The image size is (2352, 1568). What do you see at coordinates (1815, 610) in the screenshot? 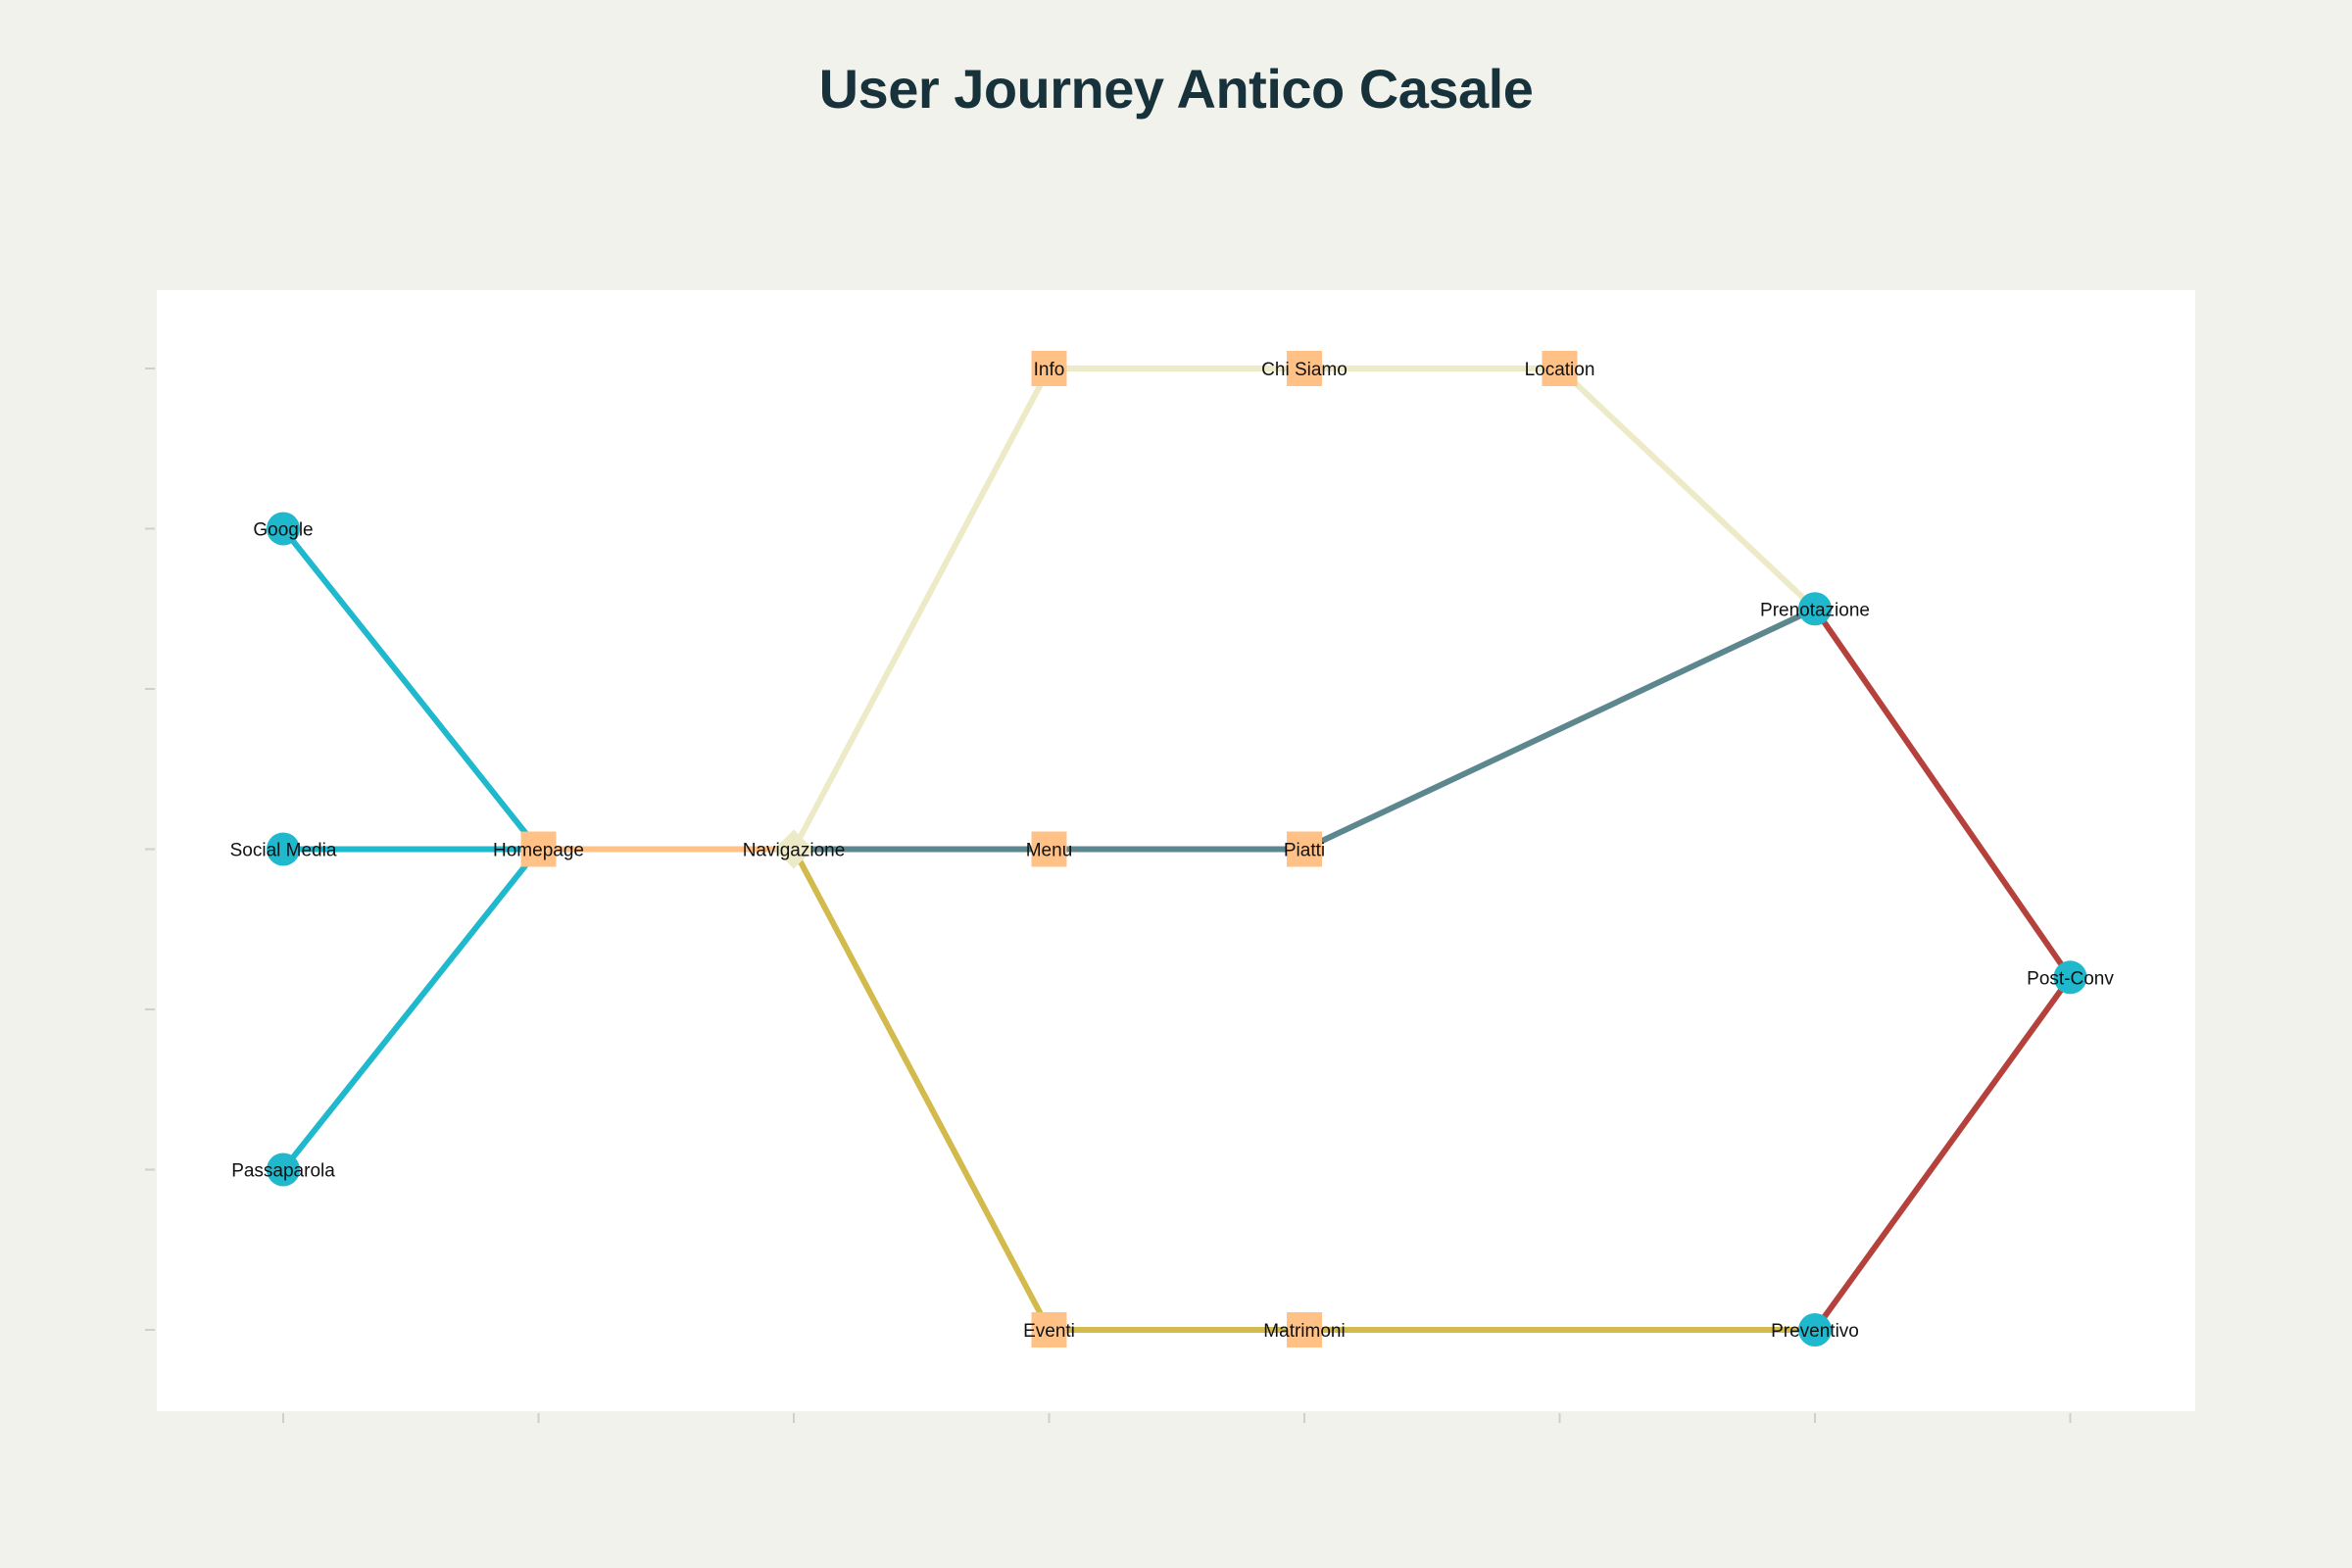
I see `node-label-prenotazione: Prenotazione` at bounding box center [1815, 610].